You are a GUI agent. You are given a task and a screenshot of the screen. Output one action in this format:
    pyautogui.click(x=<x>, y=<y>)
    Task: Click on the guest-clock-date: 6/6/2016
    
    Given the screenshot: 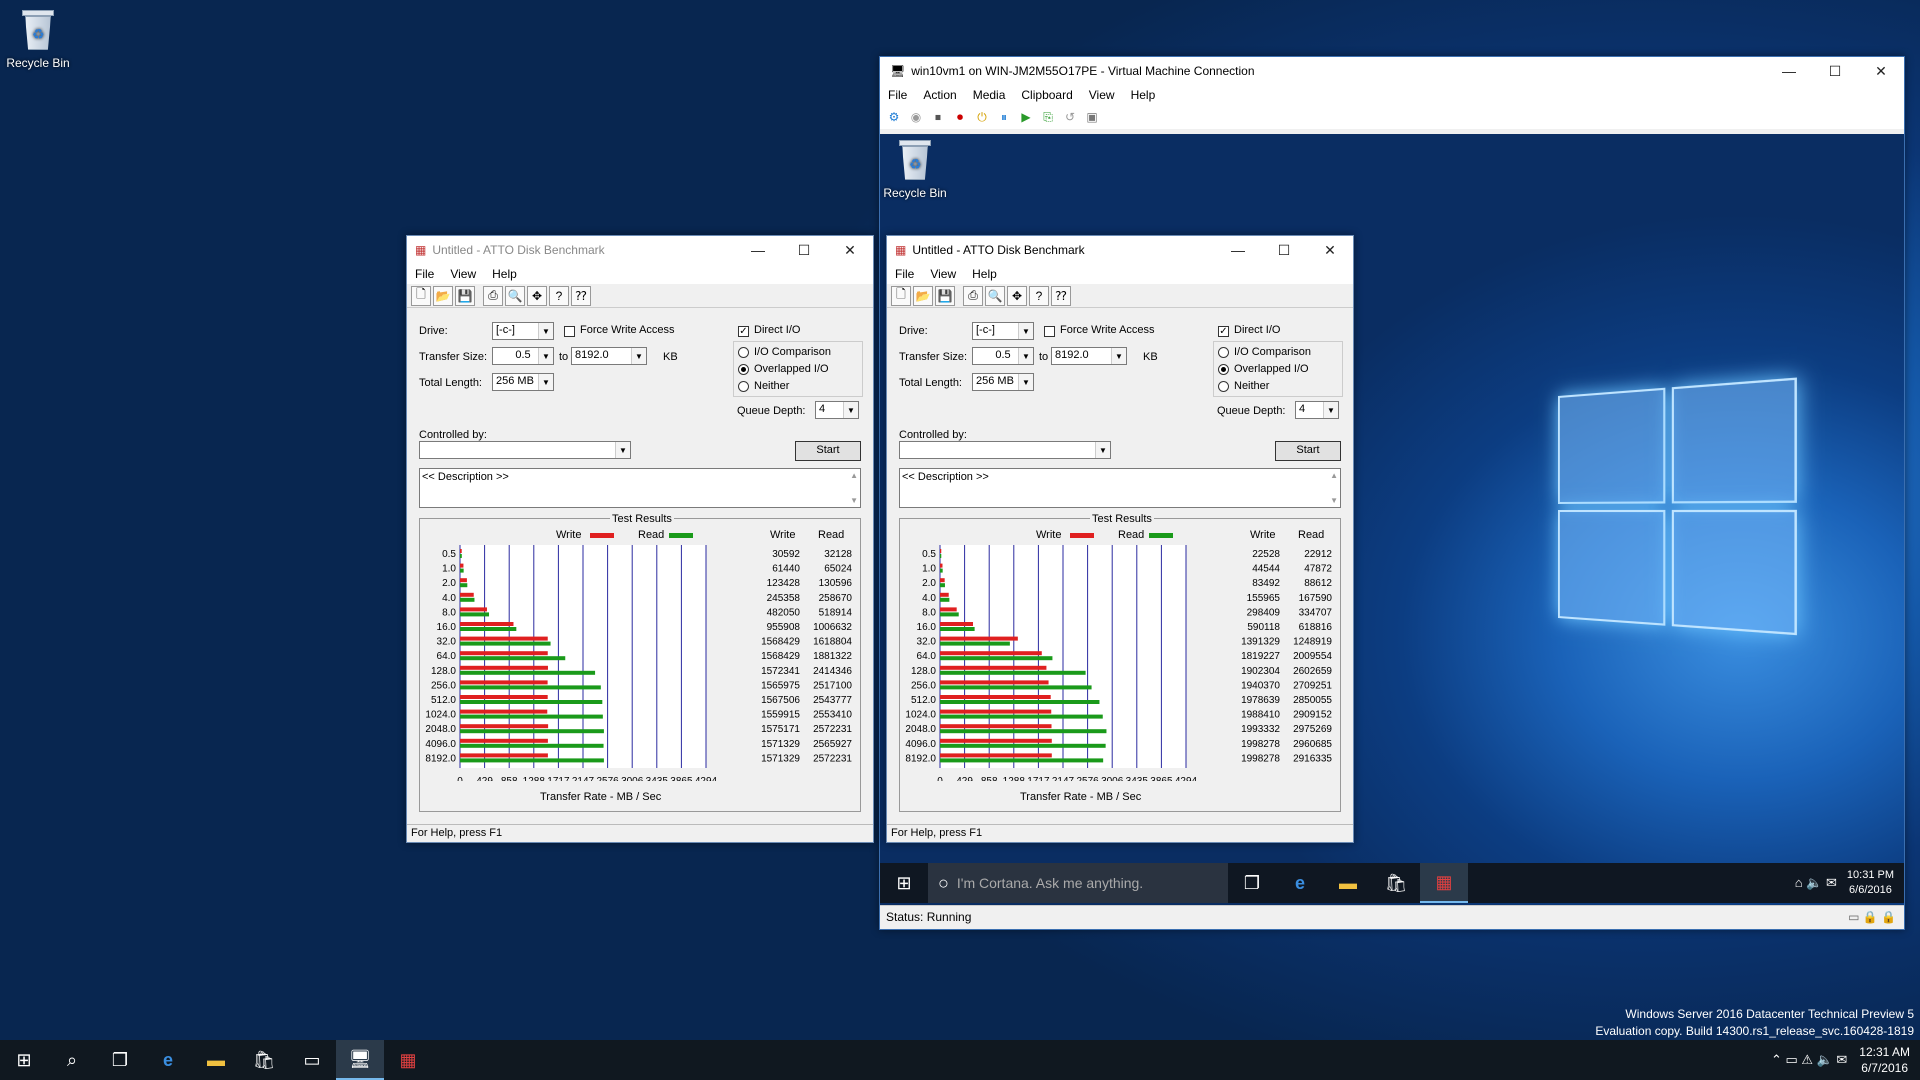 What is the action you would take?
    pyautogui.click(x=1870, y=890)
    